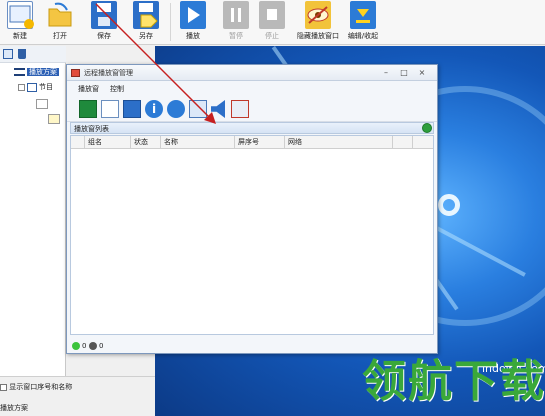 Image resolution: width=545 pixels, height=416 pixels. I want to click on show-names-option: 显示窗口序号和名称, so click(36, 387).